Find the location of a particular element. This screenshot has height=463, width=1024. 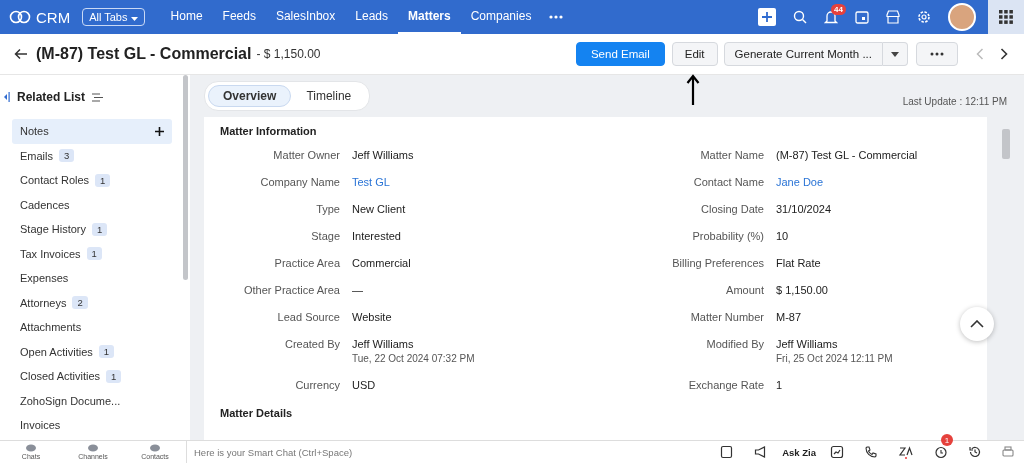

field-value: (M-87) Test GL - Commercial is located at coordinates (847, 155).